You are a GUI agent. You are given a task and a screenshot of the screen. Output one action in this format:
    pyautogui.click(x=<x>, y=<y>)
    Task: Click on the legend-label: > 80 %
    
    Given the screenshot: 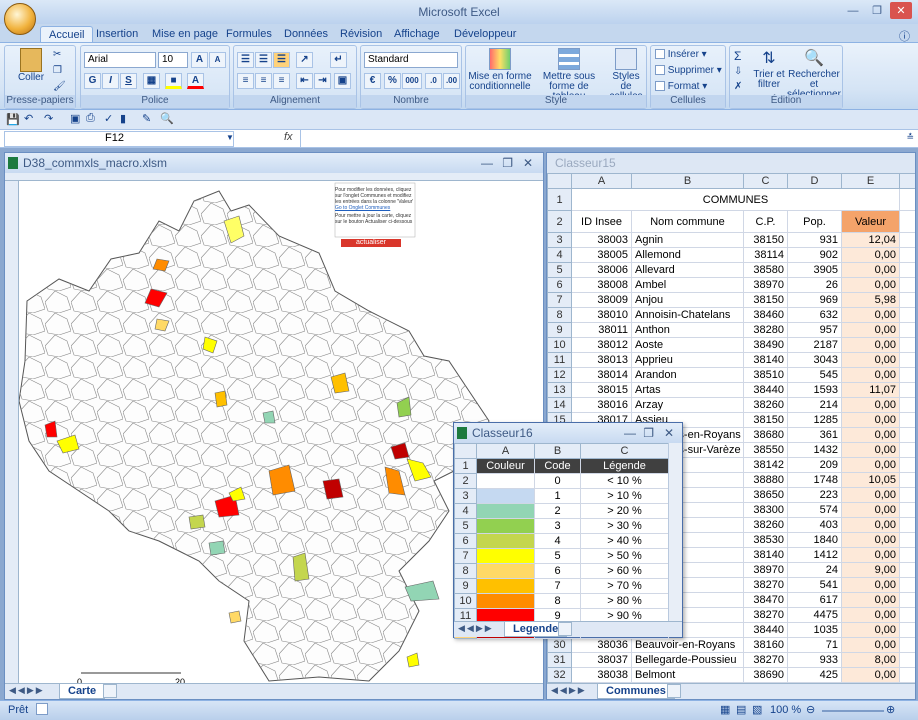 What is the action you would take?
    pyautogui.click(x=624, y=601)
    